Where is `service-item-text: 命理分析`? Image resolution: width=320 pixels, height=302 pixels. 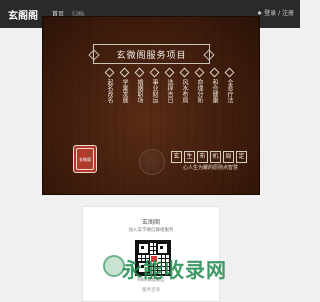 service-item-text: 命理分析 is located at coordinates (199, 91).